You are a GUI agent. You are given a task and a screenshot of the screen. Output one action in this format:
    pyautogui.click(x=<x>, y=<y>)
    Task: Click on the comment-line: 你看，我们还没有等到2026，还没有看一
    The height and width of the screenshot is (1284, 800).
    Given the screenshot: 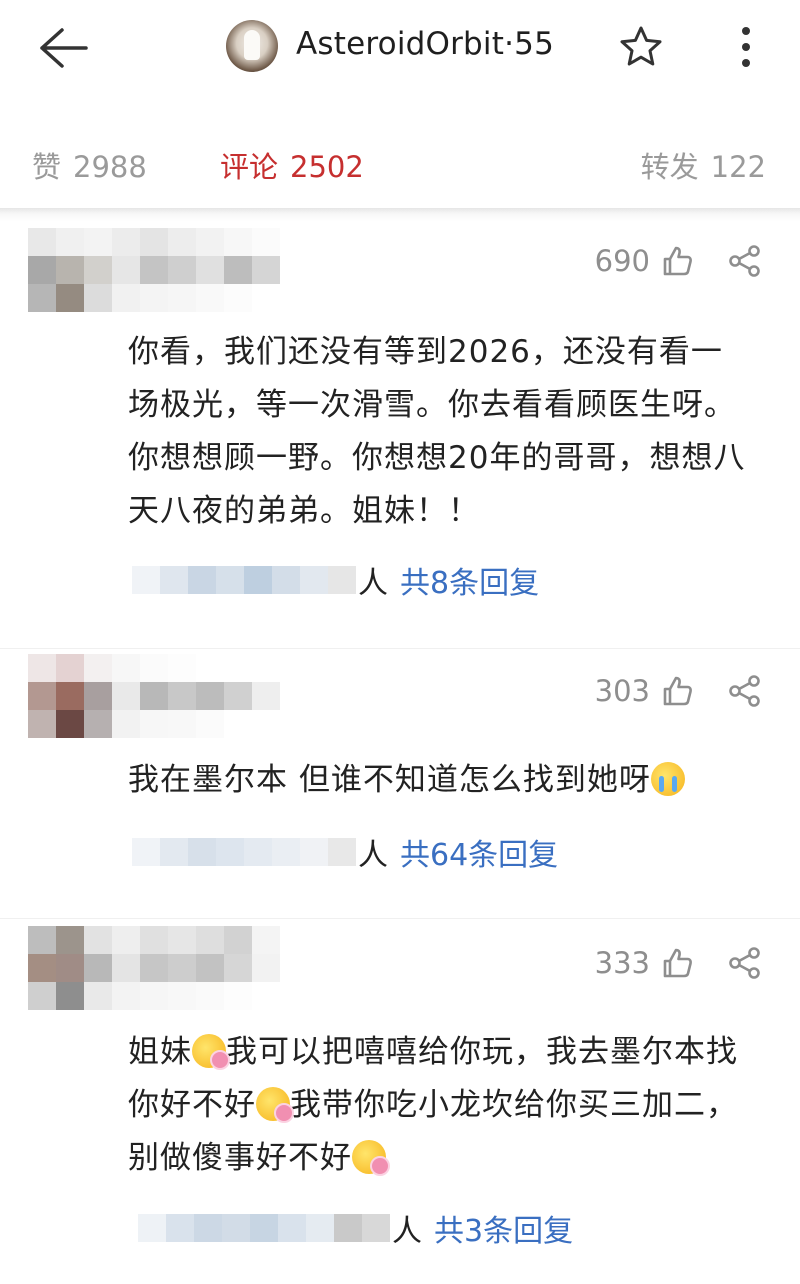 What is the action you would take?
    pyautogui.click(x=425, y=352)
    